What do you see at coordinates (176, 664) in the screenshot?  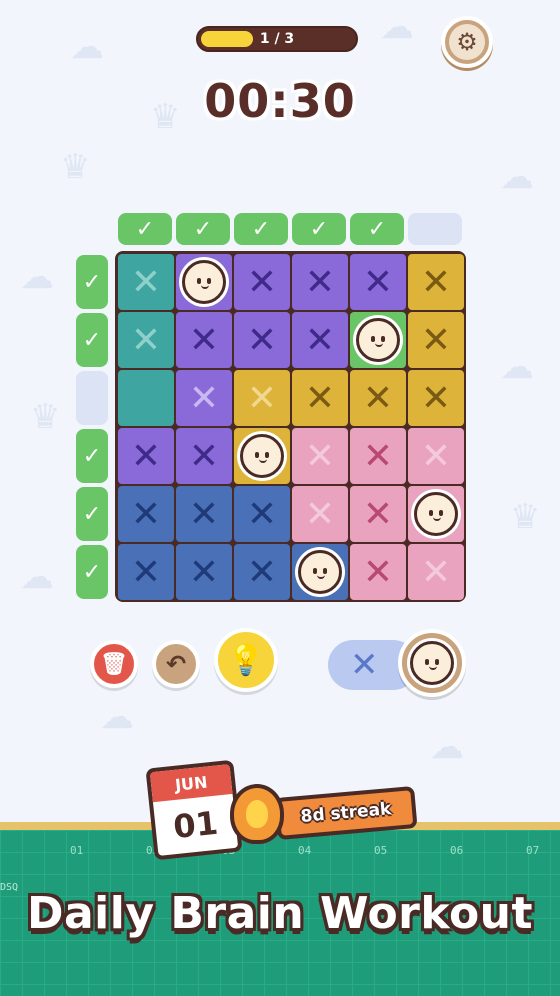 I see `undo-button: ↶` at bounding box center [176, 664].